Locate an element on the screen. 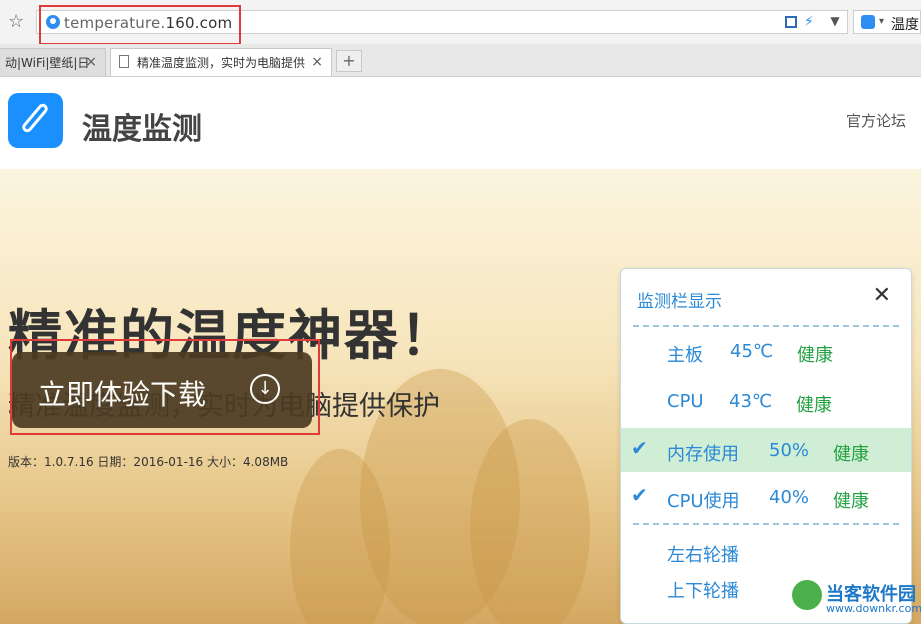  tab-label: 精准温度监测，实时为电脑提供 is located at coordinates (221, 63).